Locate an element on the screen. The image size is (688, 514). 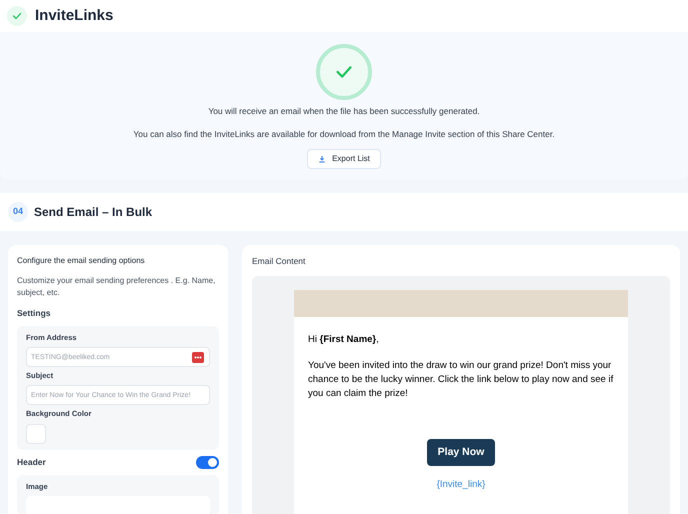
status-message: You will receive an email when the file has been successfully generated. is located at coordinates (344, 111).